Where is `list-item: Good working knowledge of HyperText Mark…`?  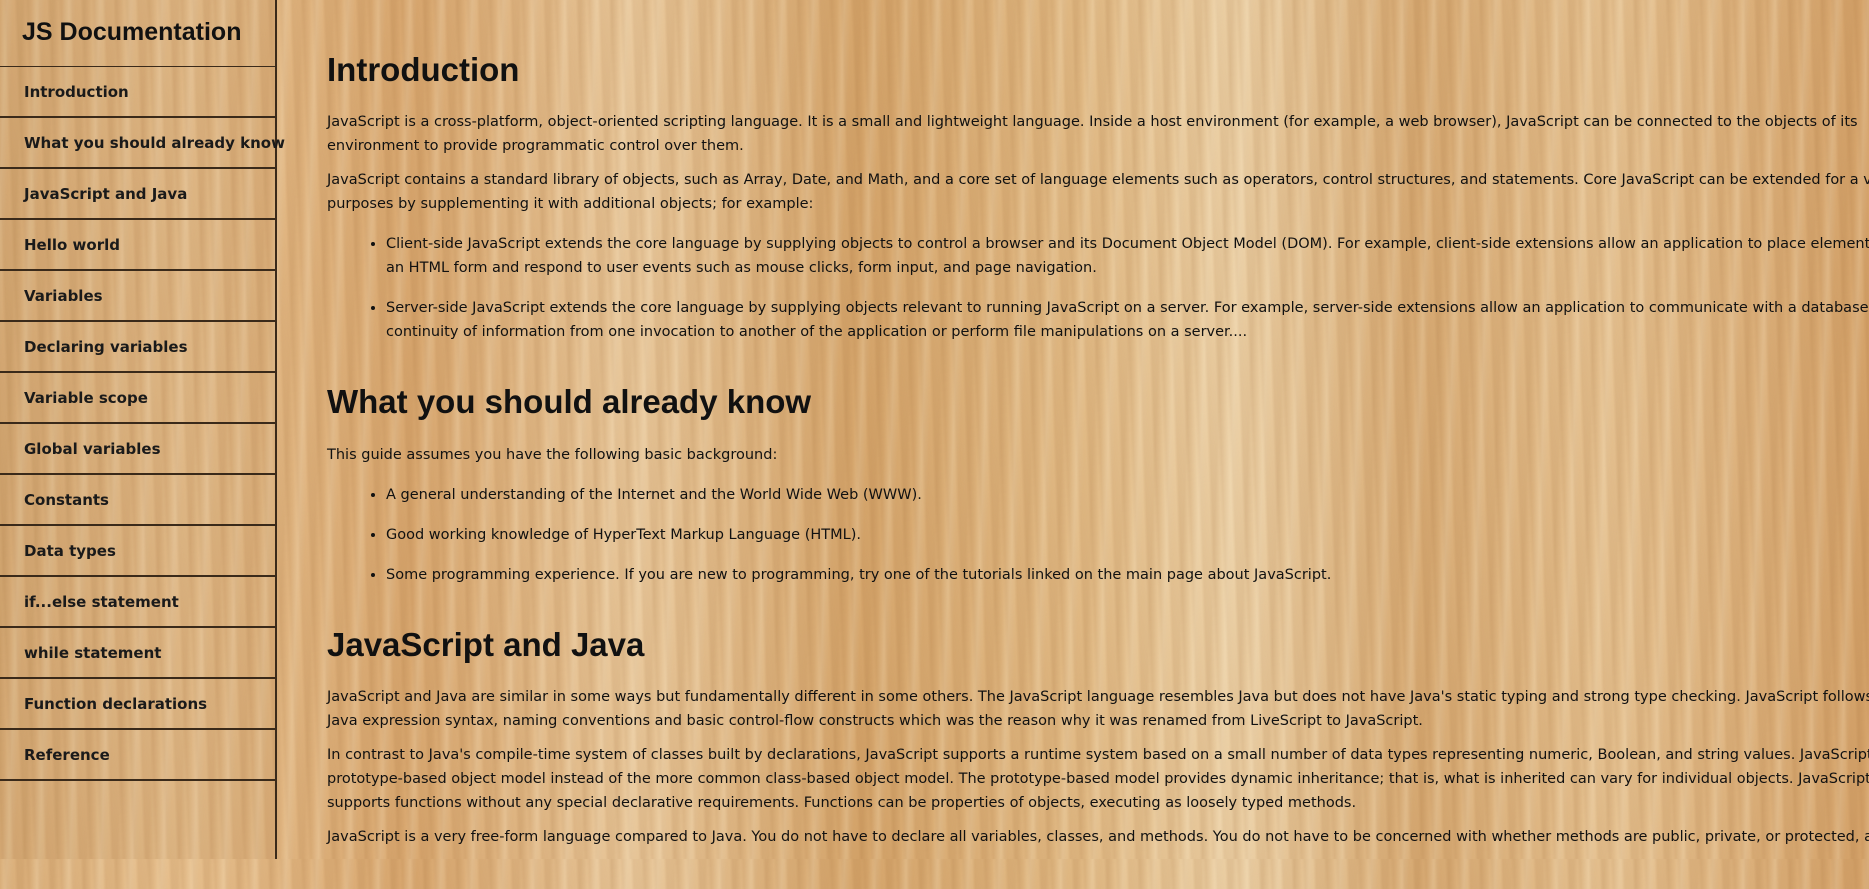
list-item: Good working knowledge of HyperText Mark… is located at coordinates (1127, 535).